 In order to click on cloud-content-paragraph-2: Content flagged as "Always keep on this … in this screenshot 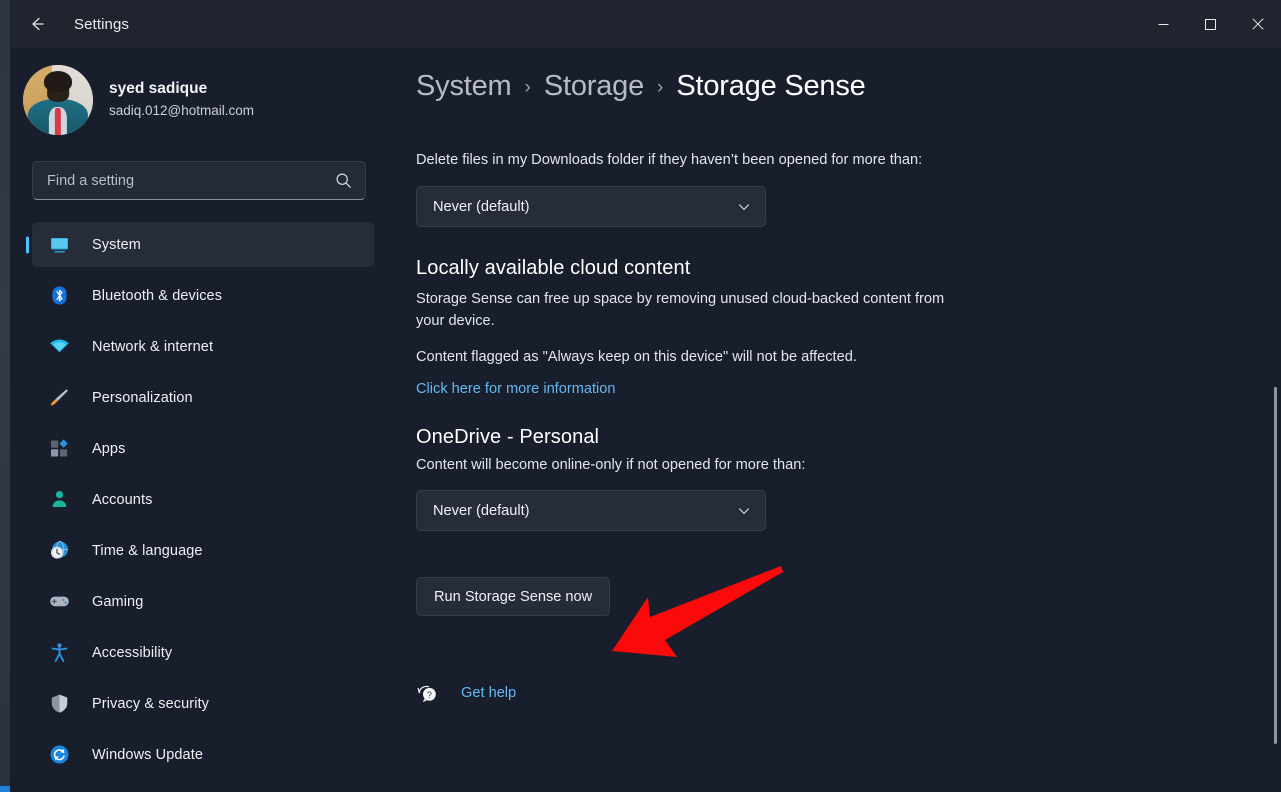, I will do `click(636, 357)`.